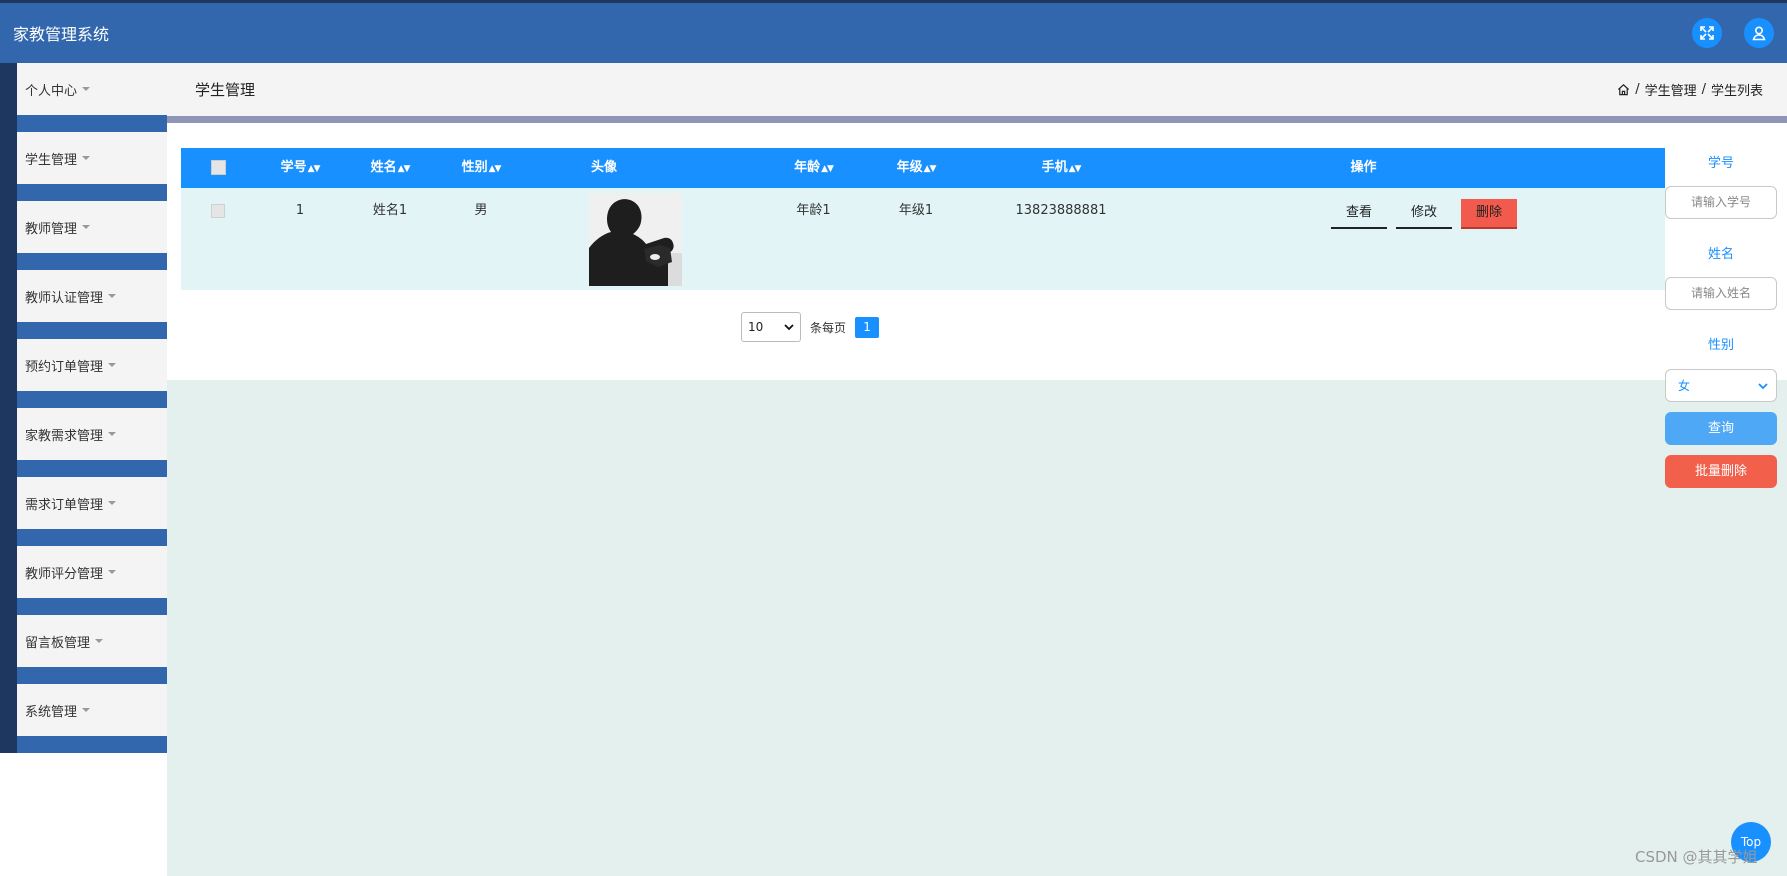  What do you see at coordinates (1061, 168) in the screenshot?
I see `column-header-phone: 手机▲▼` at bounding box center [1061, 168].